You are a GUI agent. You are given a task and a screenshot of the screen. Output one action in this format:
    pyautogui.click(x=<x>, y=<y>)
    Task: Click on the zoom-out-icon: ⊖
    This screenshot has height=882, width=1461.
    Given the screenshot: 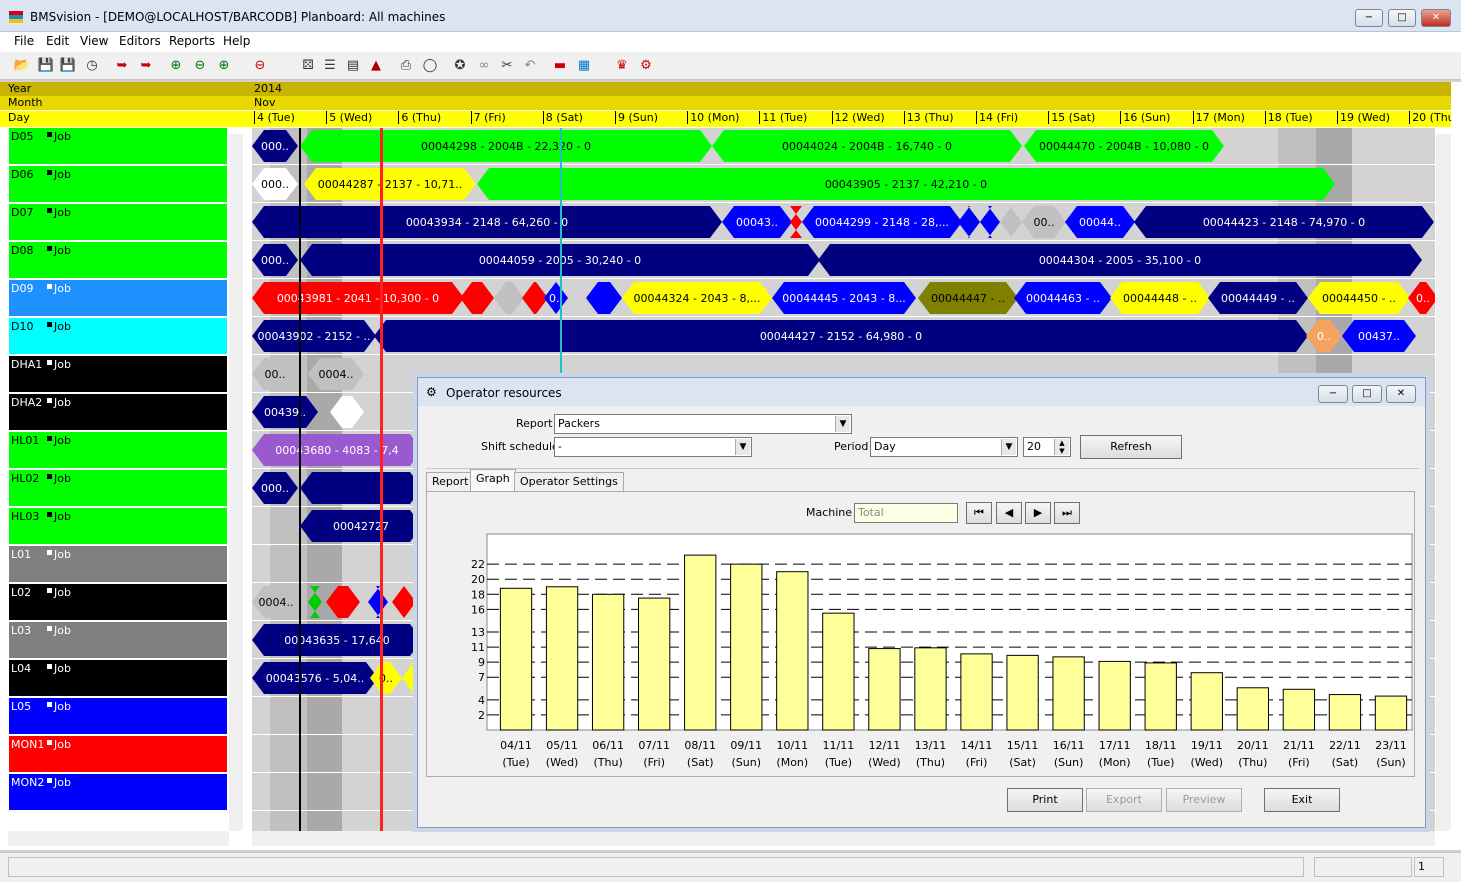 What is the action you would take?
    pyautogui.click(x=200, y=66)
    